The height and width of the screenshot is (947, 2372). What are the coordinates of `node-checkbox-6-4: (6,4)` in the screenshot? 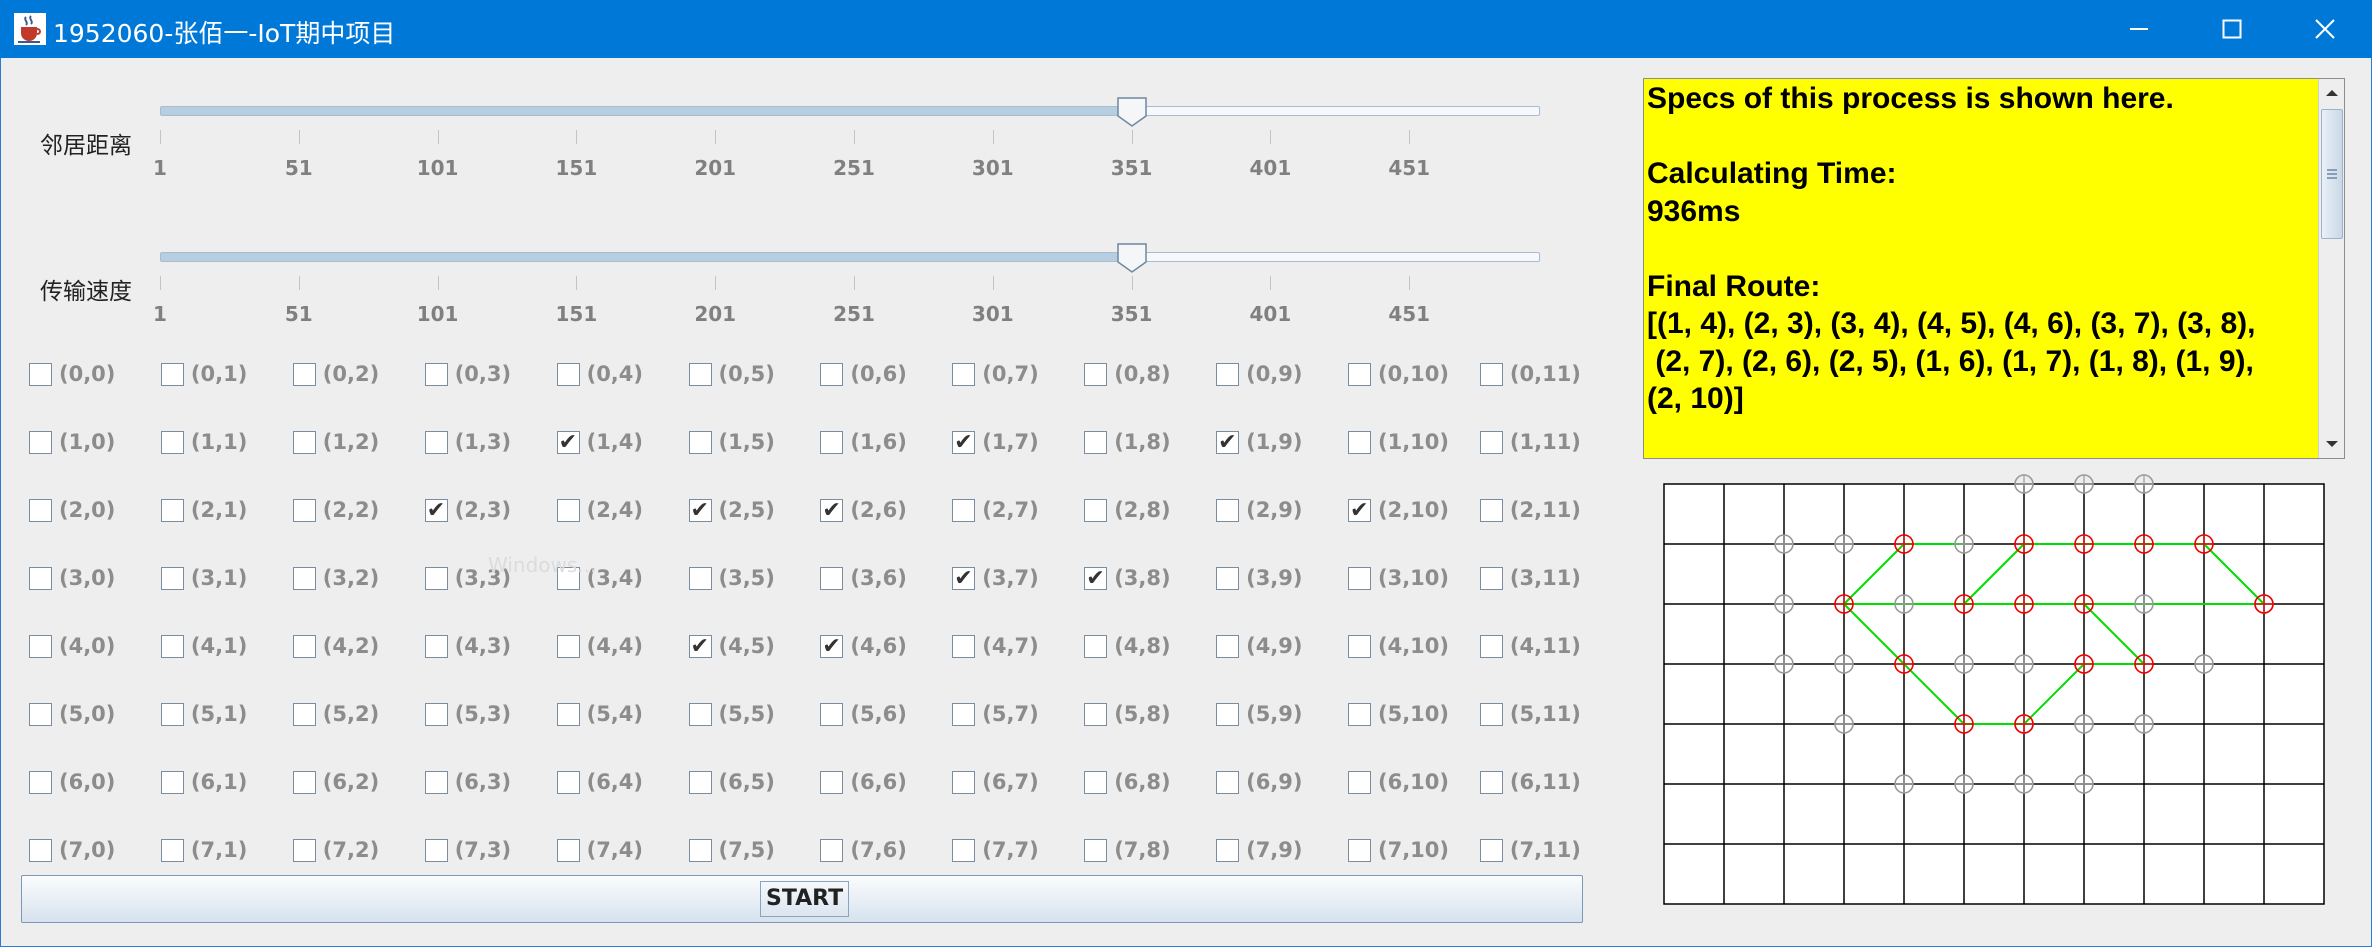 It's located at (599, 782).